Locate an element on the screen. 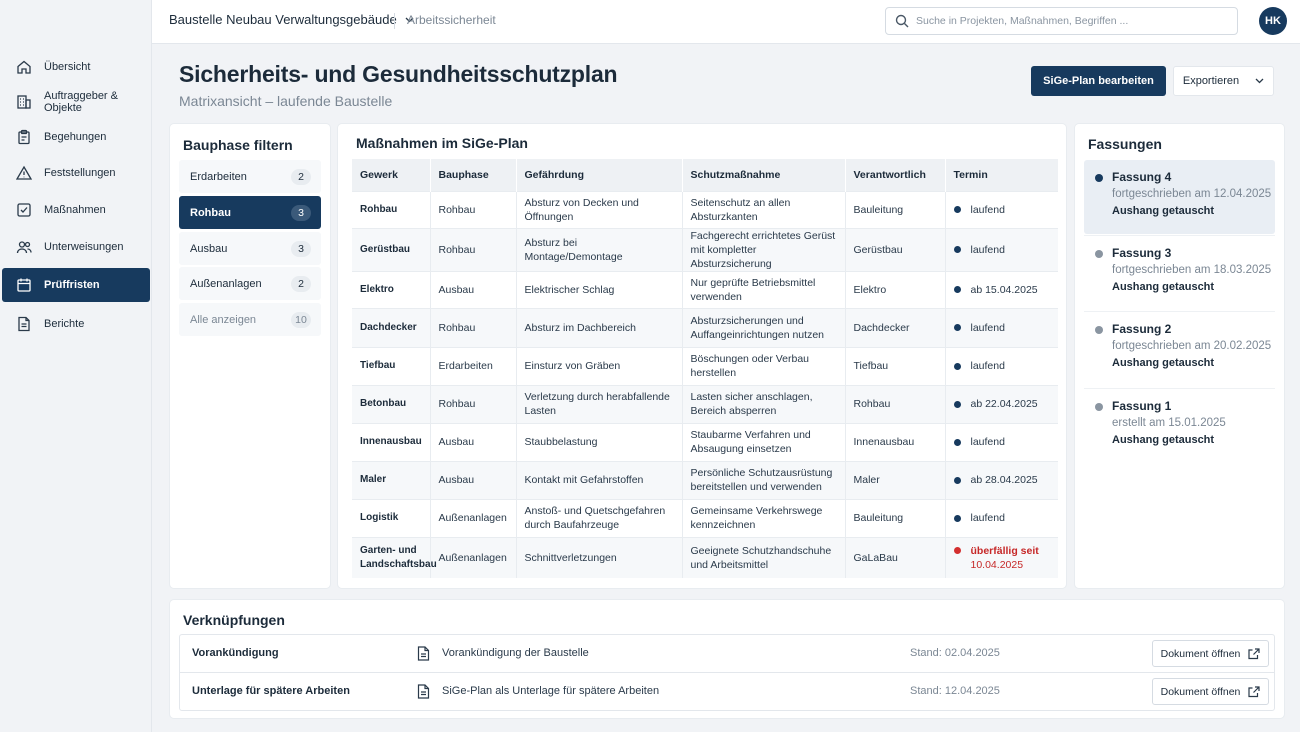 The width and height of the screenshot is (1300, 732). search-input is located at coordinates (1066, 21).